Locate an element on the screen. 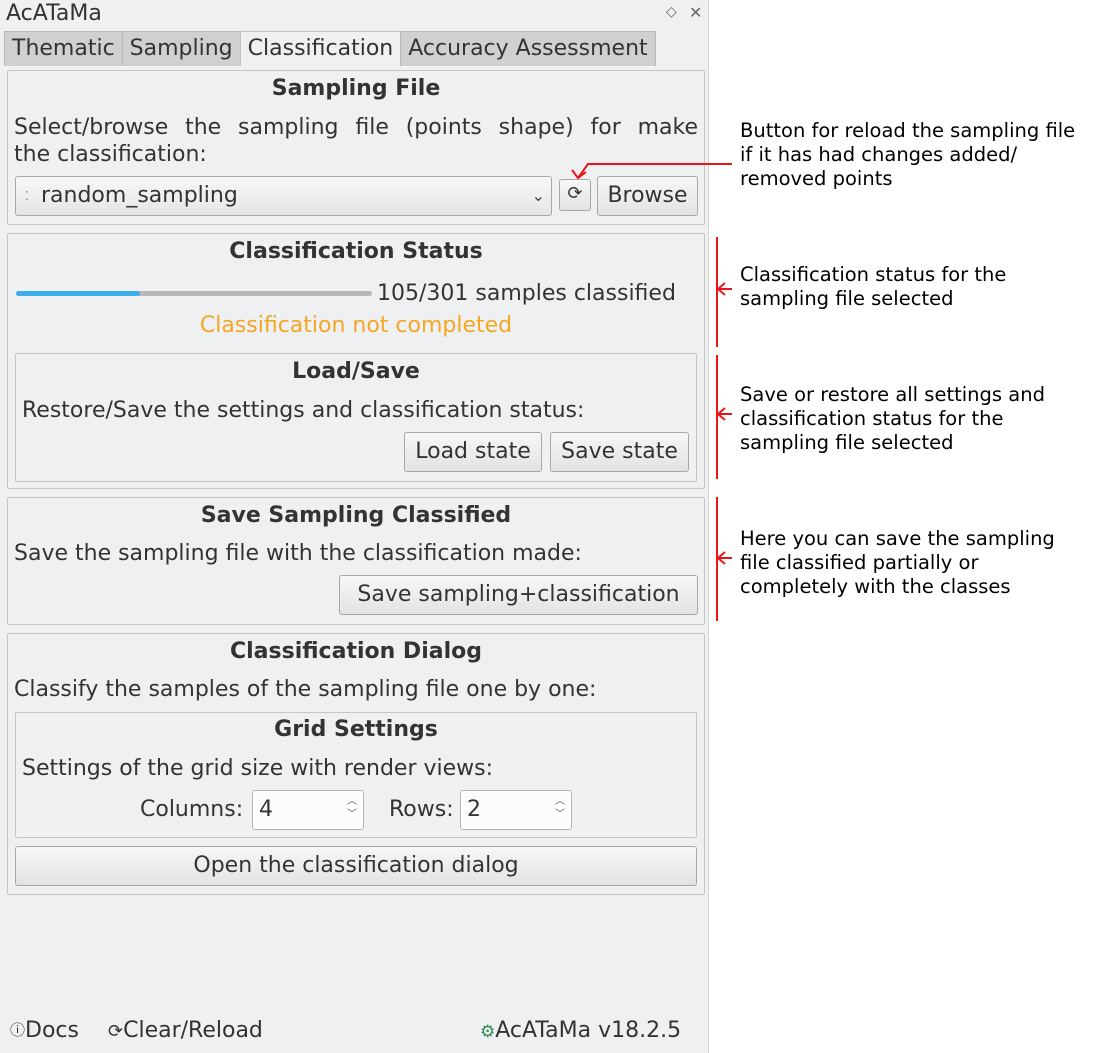  reload-annotation-arrow is located at coordinates (654, 171).